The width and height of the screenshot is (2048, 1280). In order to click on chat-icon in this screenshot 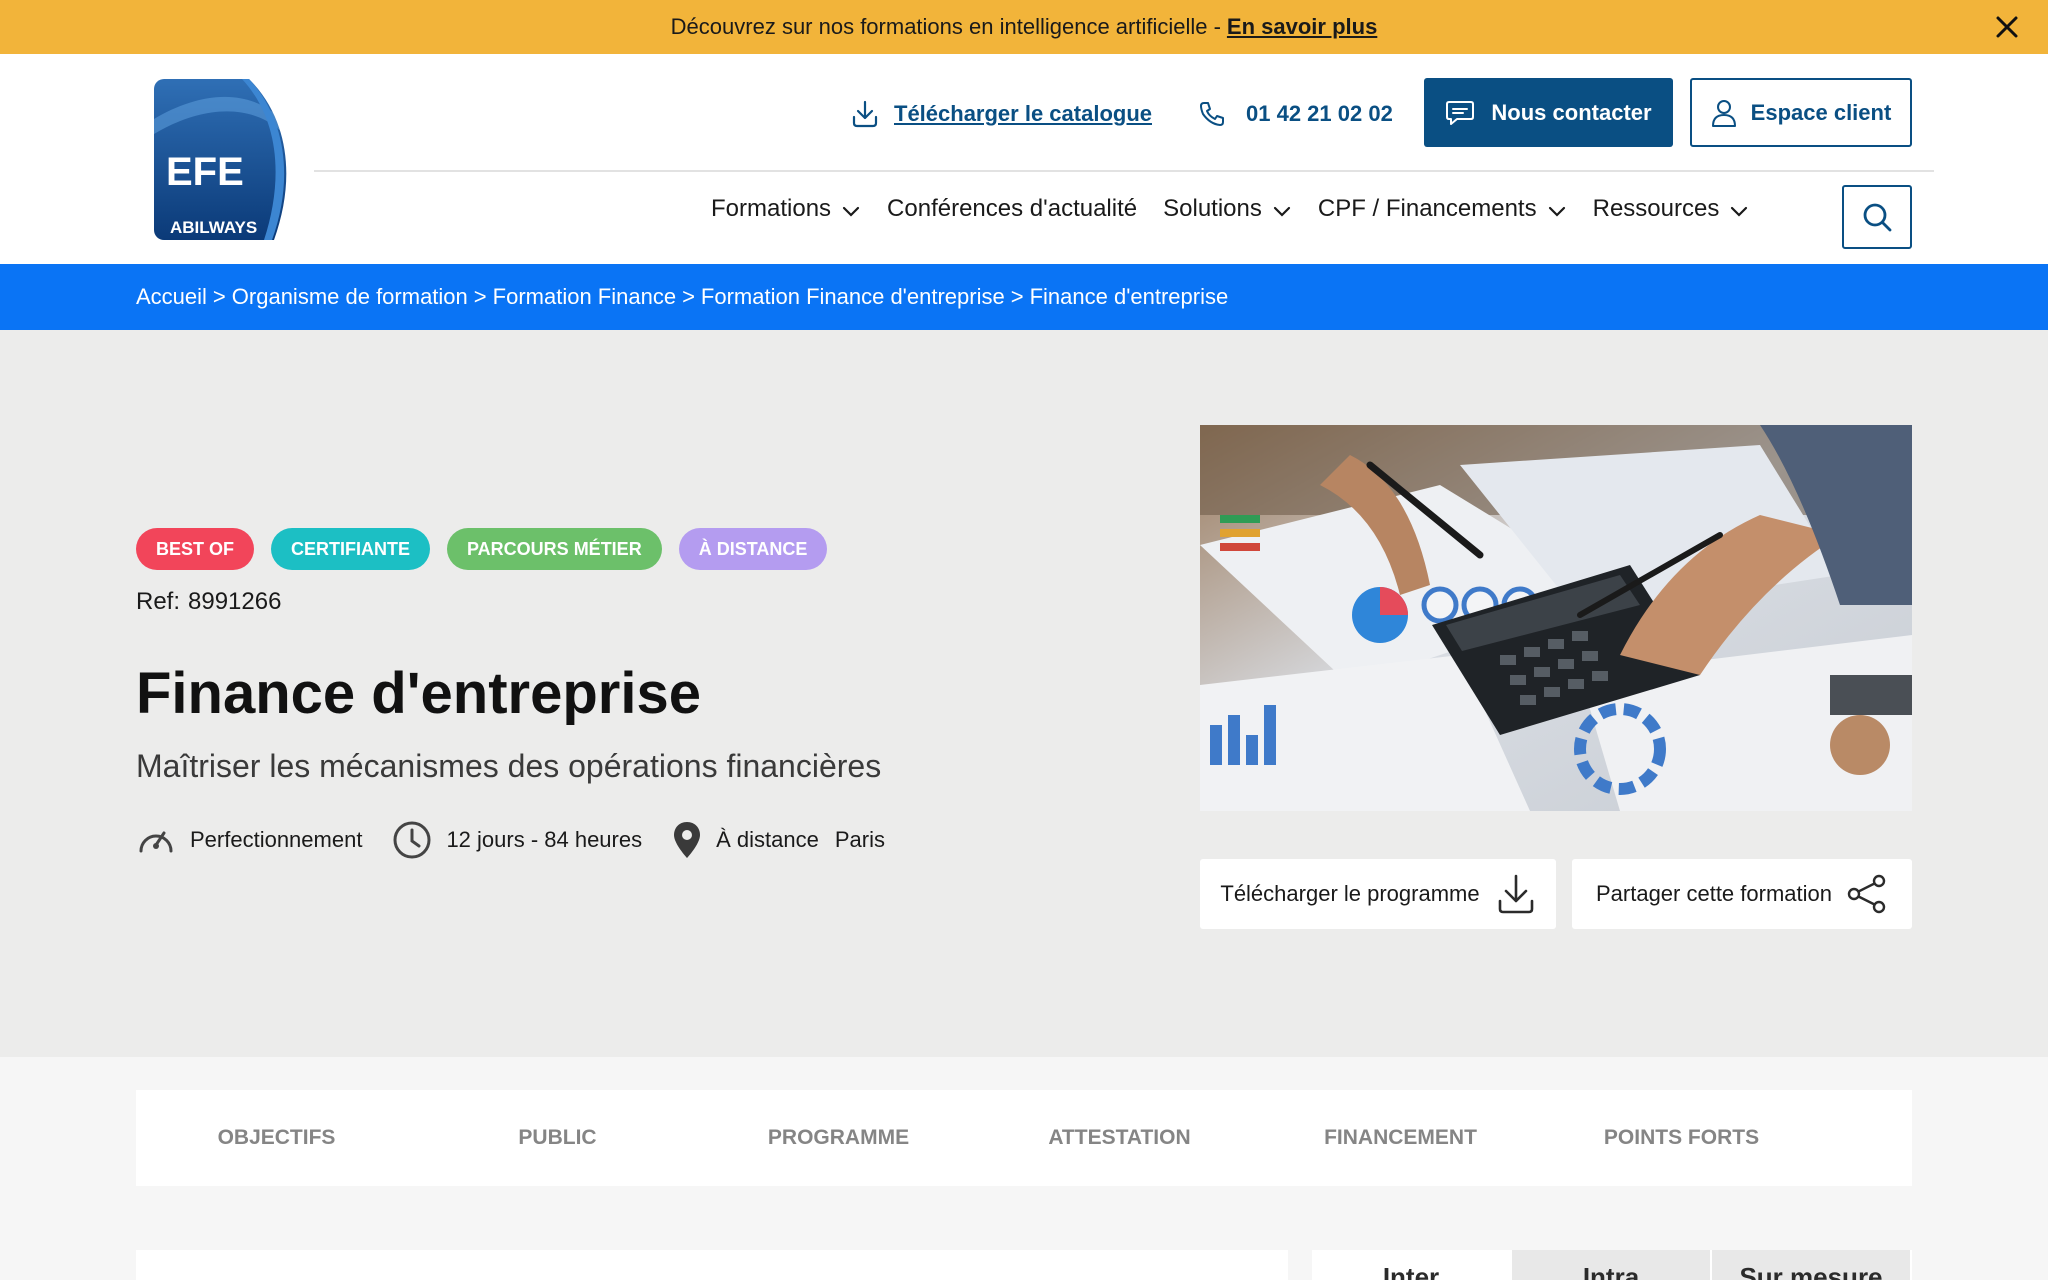, I will do `click(1460, 112)`.